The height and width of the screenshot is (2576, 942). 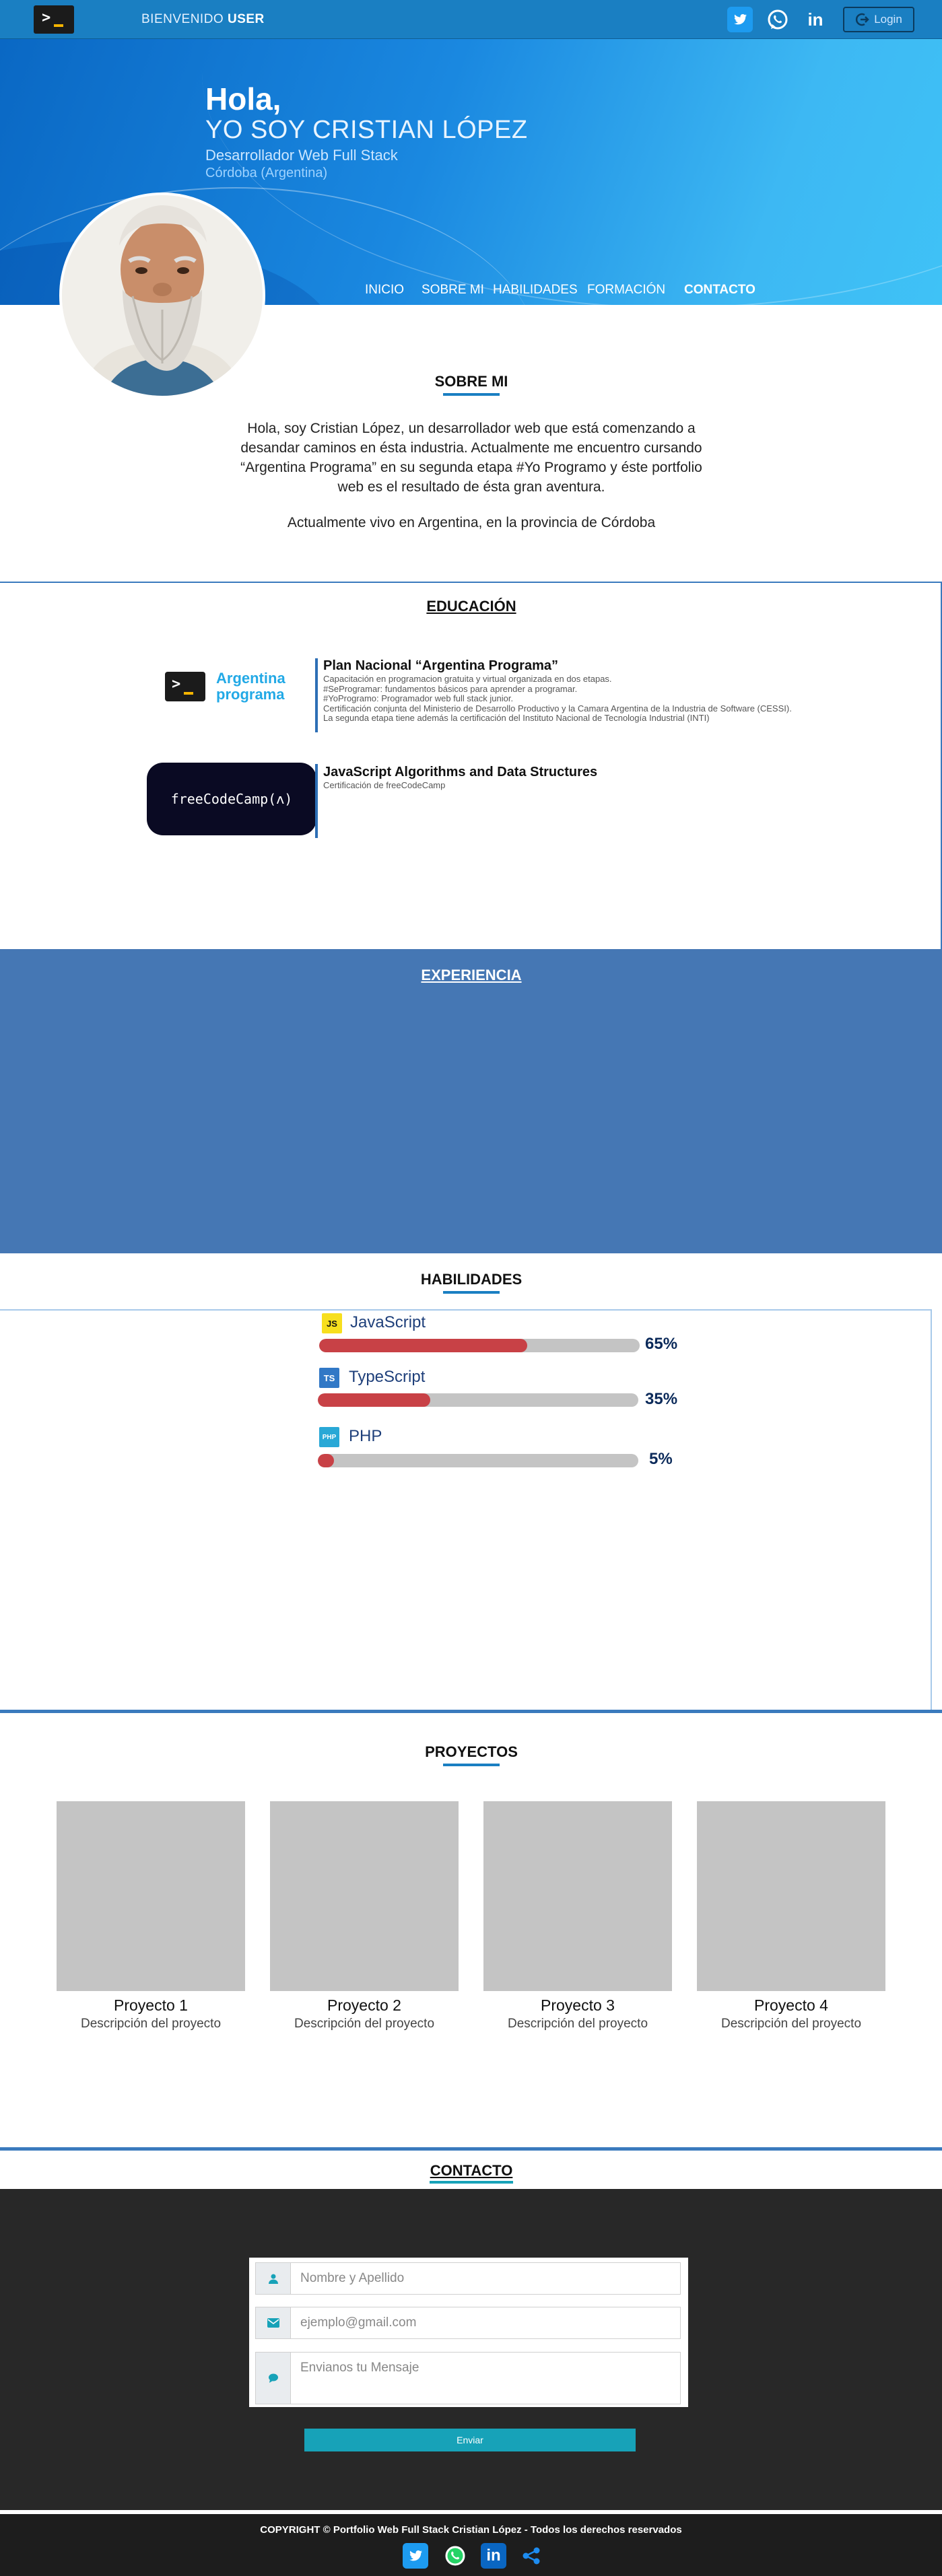 I want to click on project-name: Proyecto 4, so click(x=791, y=2005).